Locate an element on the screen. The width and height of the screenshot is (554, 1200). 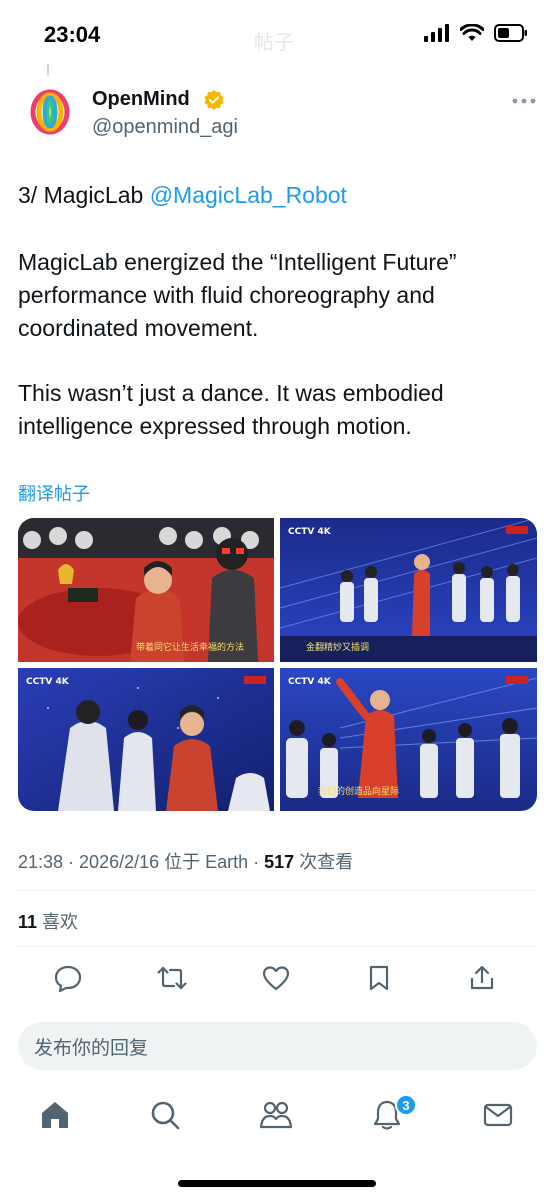
reply-button is located at coordinates (68, 978).